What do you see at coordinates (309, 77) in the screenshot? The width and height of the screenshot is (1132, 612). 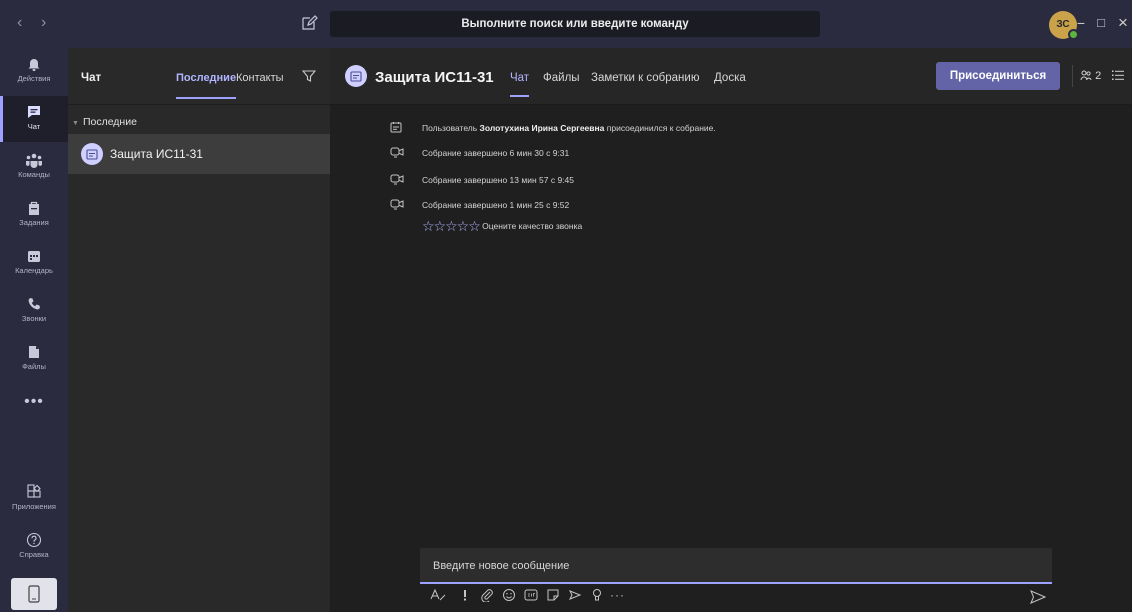 I see `filter-icon` at bounding box center [309, 77].